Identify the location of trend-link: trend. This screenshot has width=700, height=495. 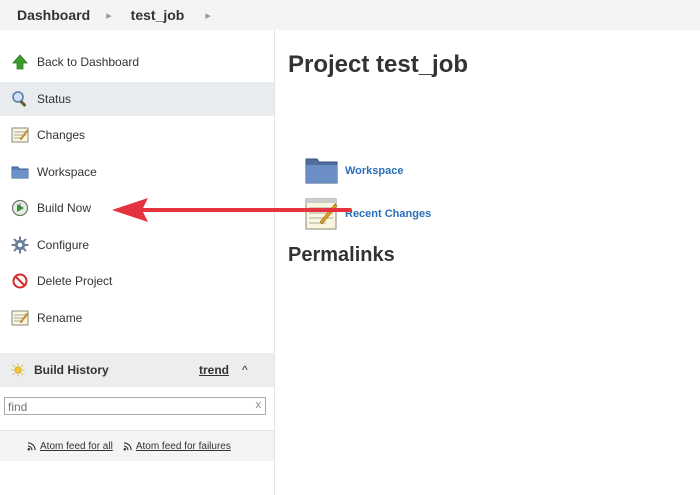
(214, 370).